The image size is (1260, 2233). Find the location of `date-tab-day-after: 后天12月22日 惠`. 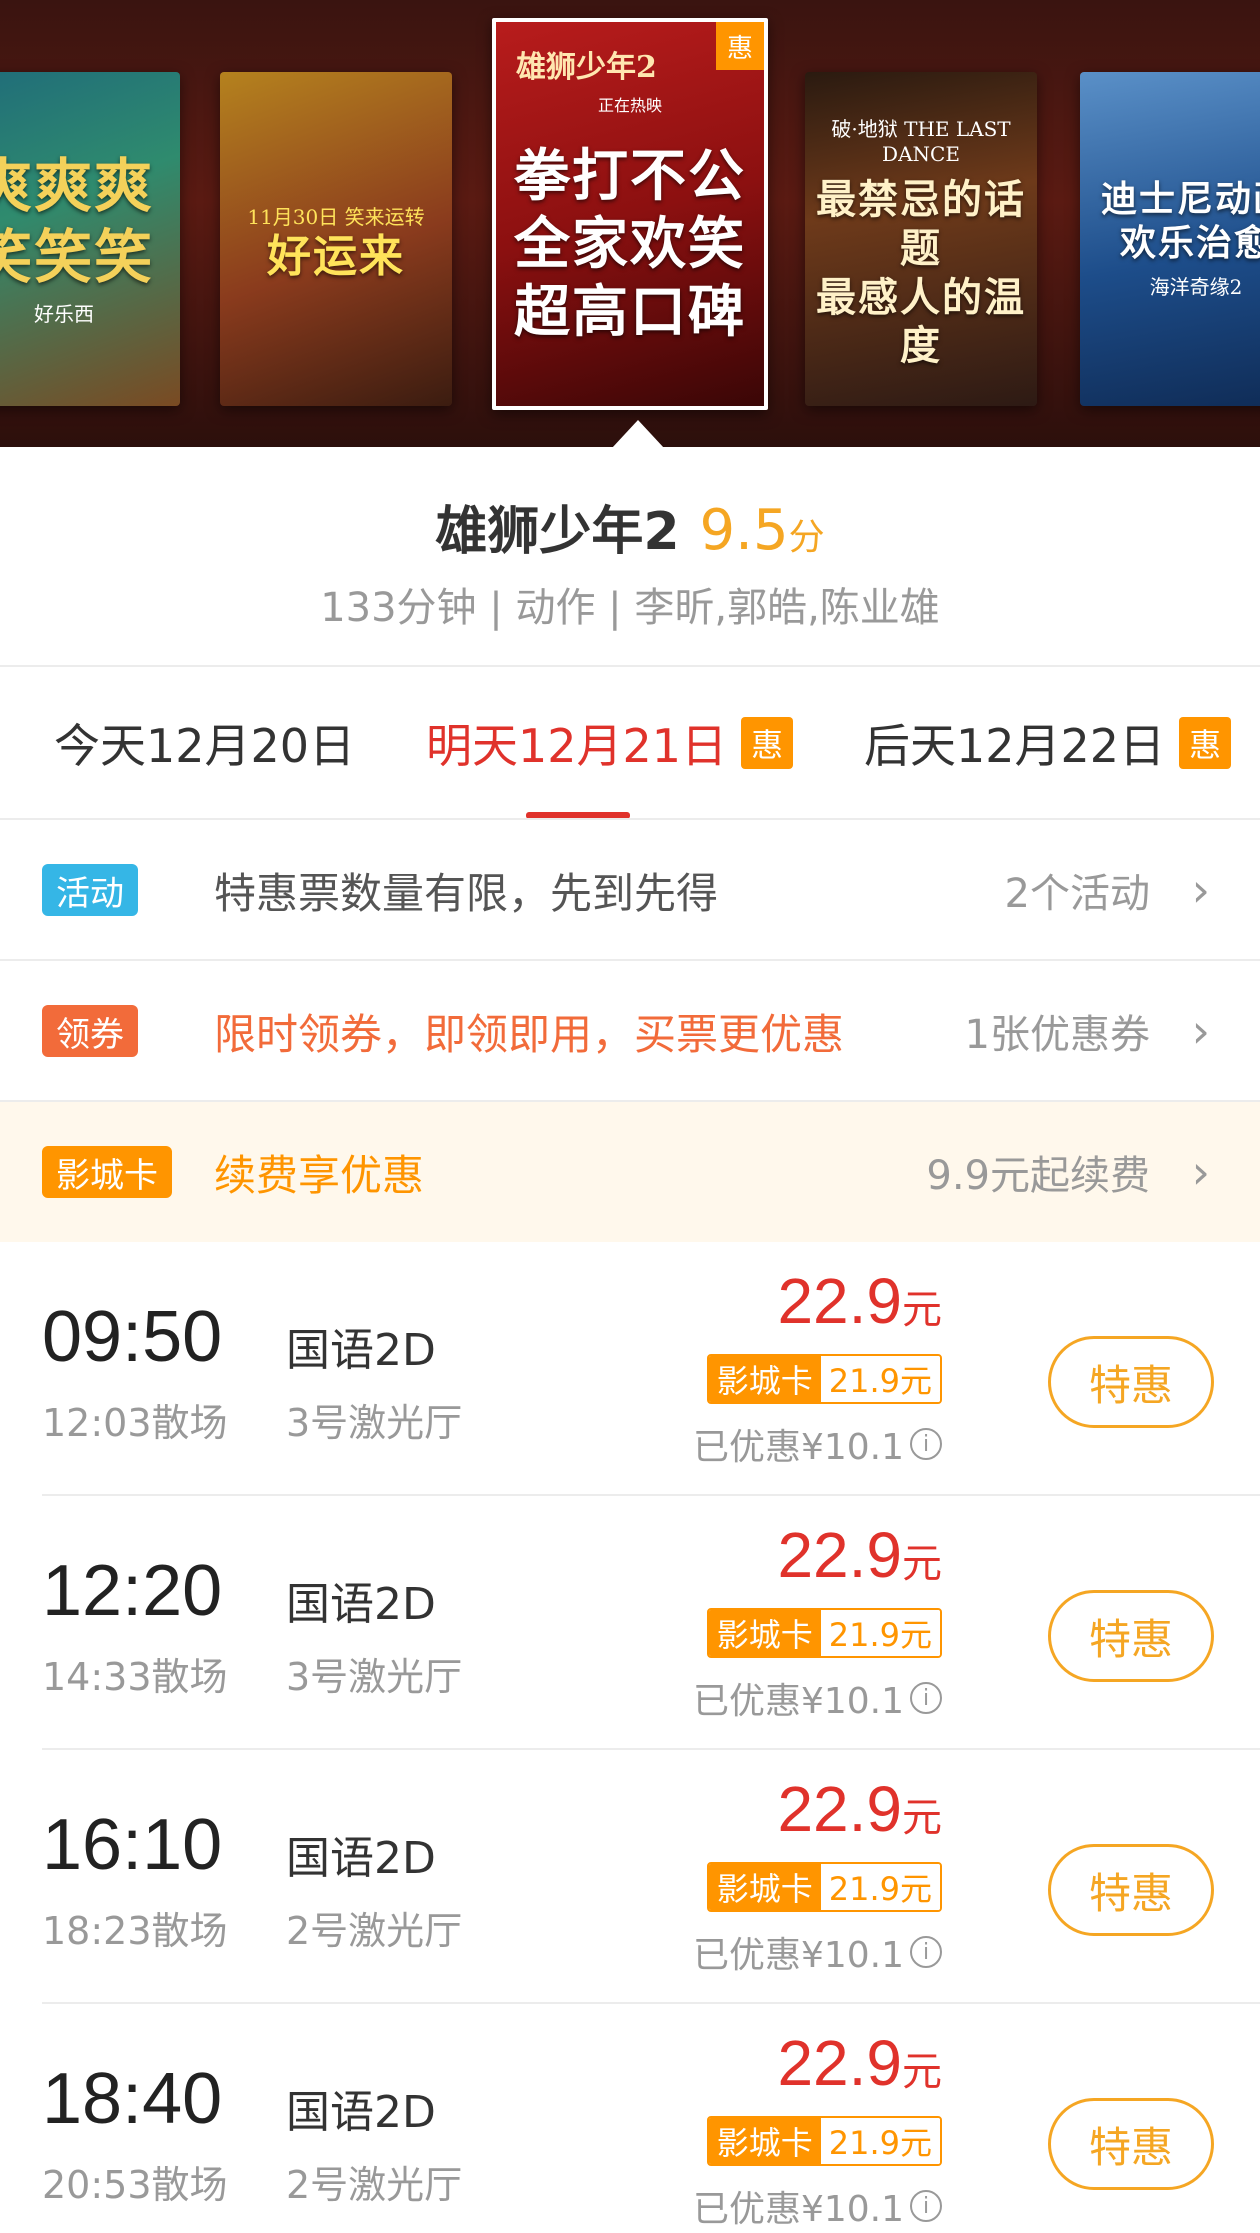

date-tab-day-after: 后天12月22日 惠 is located at coordinates (1048, 743).